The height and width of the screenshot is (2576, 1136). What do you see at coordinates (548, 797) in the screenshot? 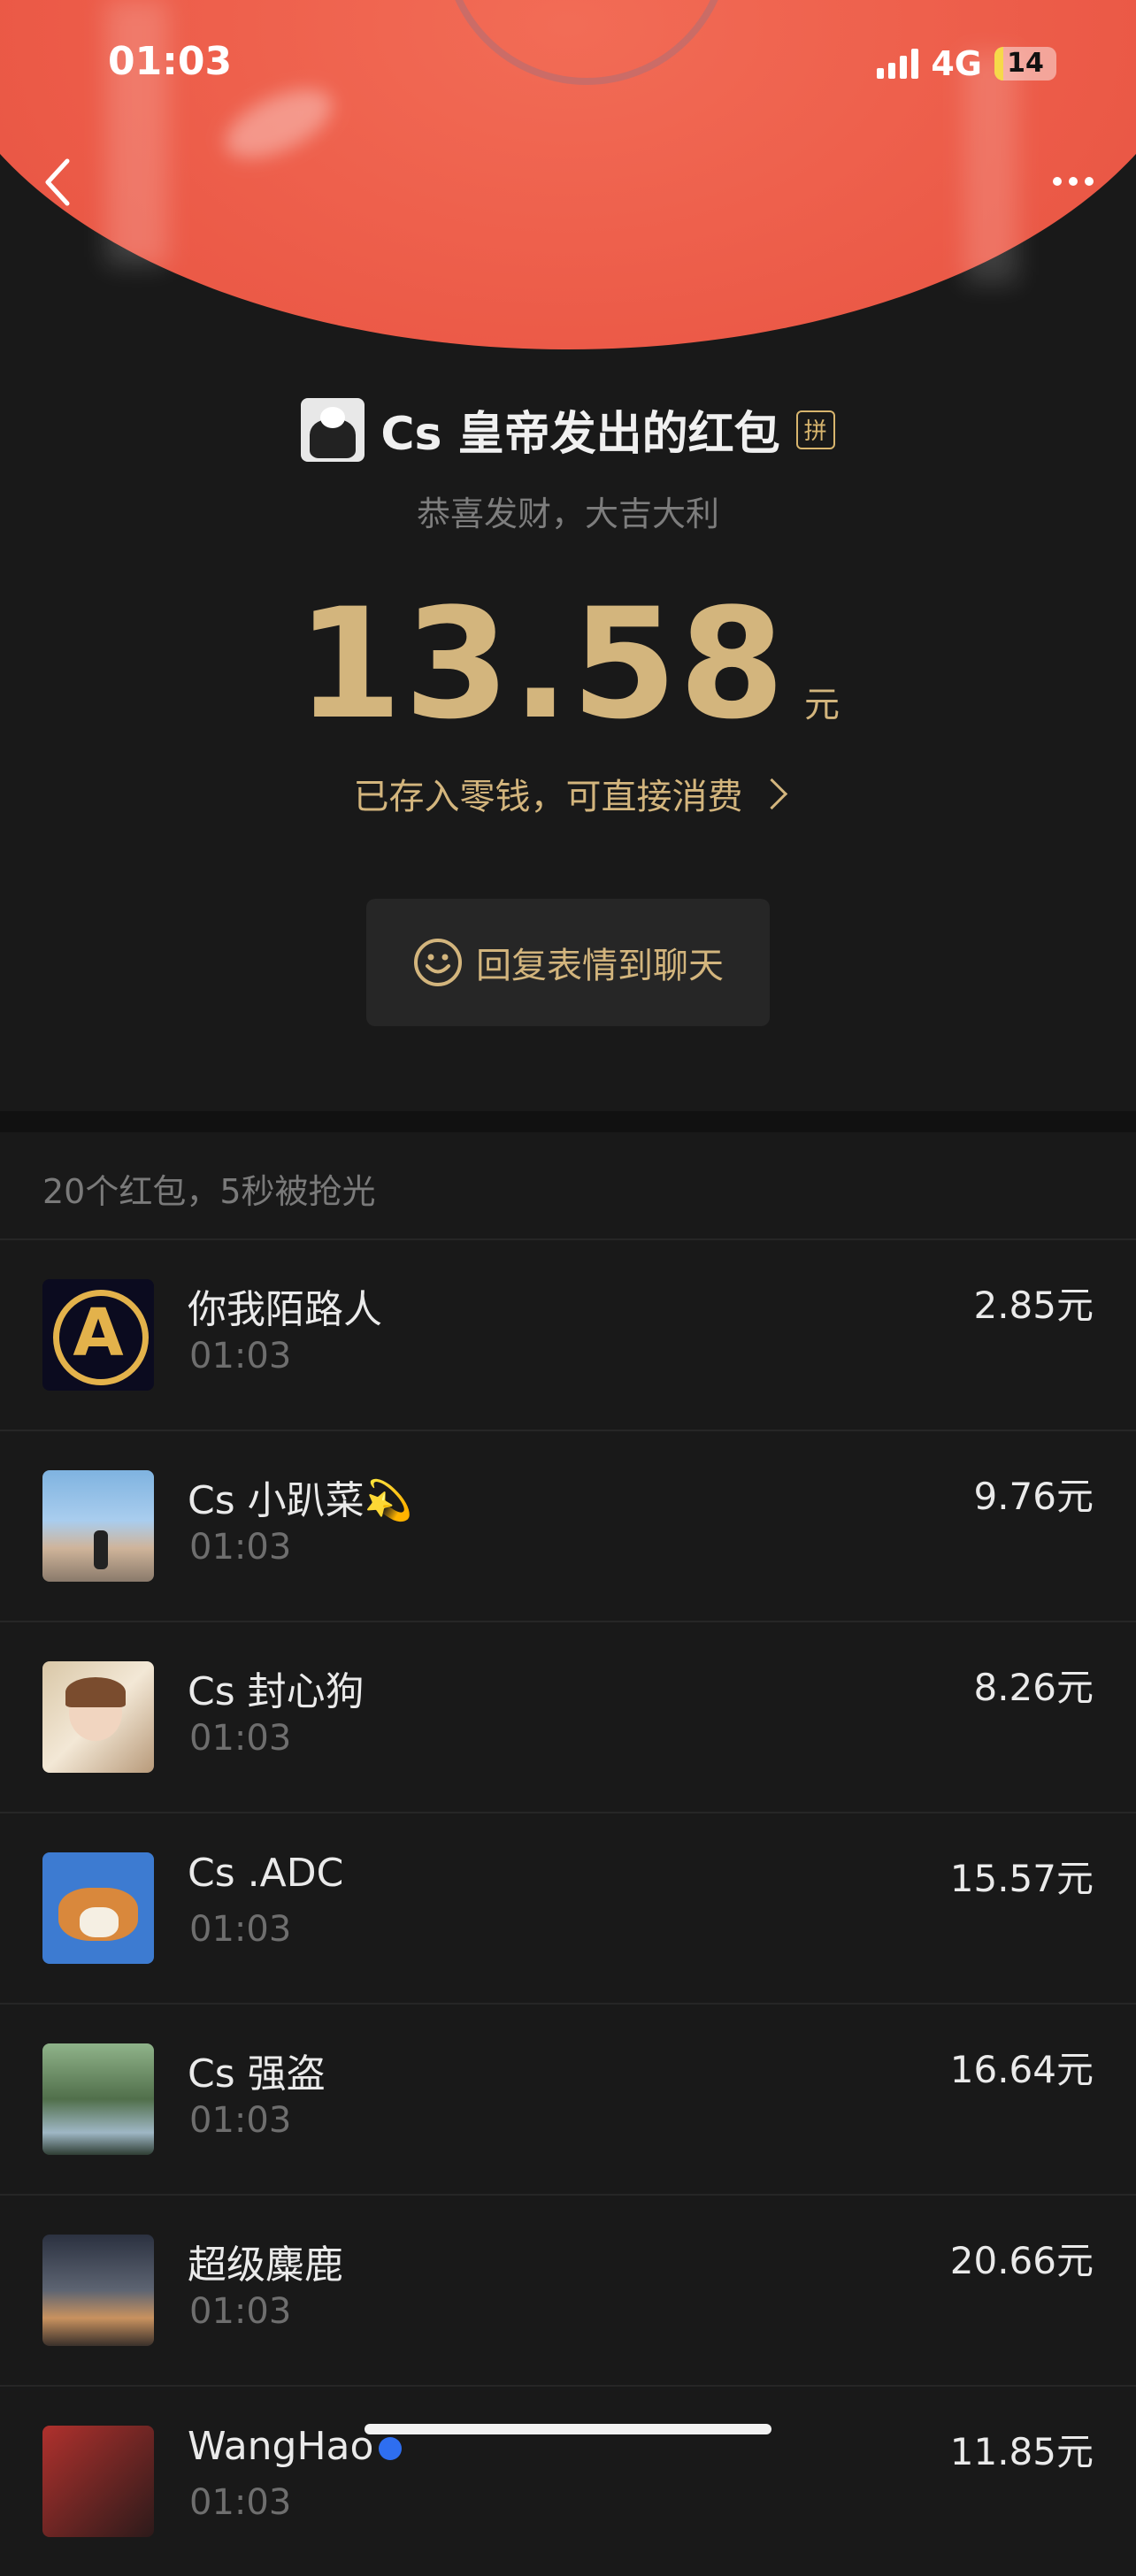
I see `deposit-text: 已存入零钱，可直接消费` at bounding box center [548, 797].